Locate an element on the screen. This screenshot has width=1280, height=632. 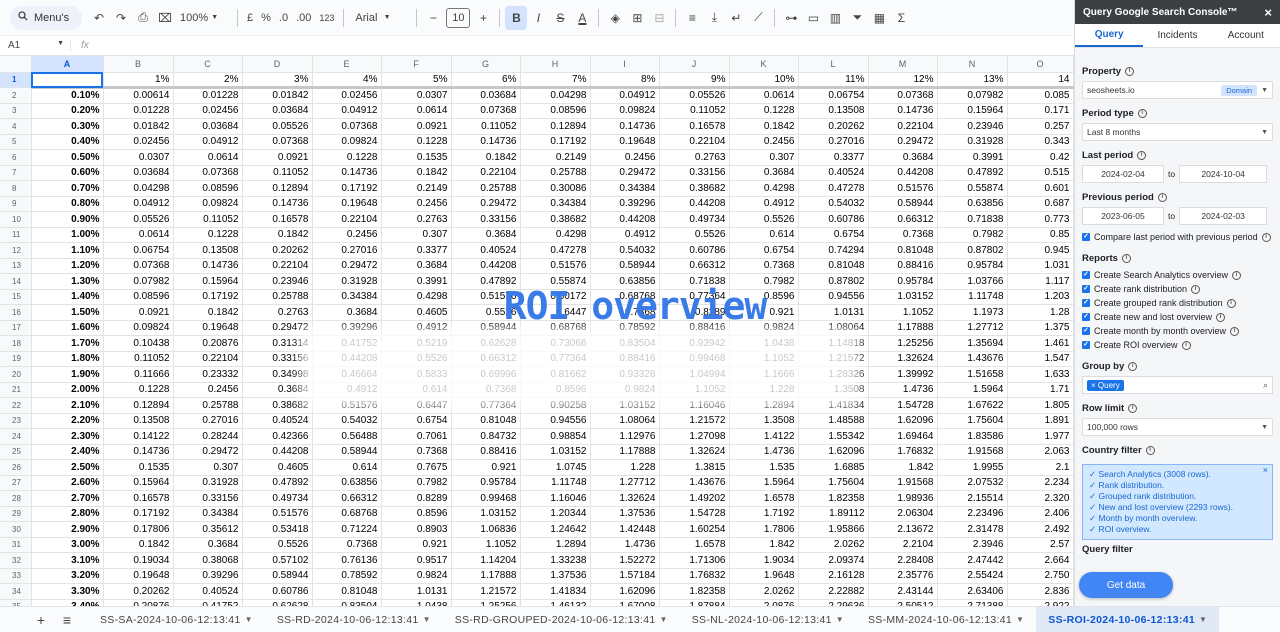
row-header: 25 is located at coordinates (16, 452).